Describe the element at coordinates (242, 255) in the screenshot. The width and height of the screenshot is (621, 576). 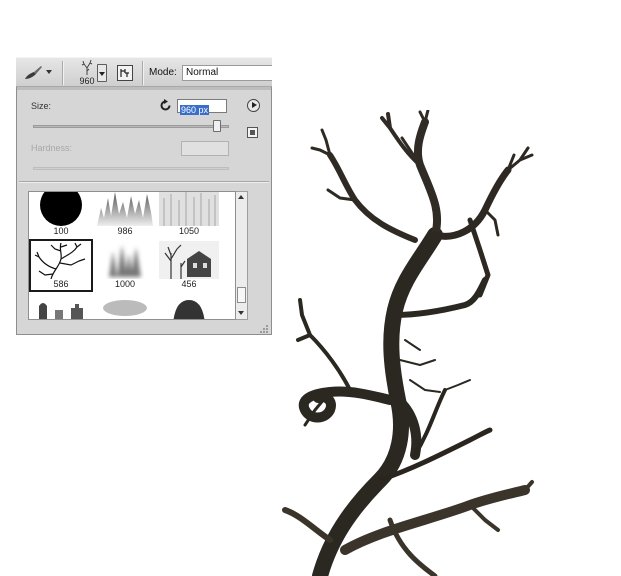
I see `preset-grid-scrollbar` at that location.